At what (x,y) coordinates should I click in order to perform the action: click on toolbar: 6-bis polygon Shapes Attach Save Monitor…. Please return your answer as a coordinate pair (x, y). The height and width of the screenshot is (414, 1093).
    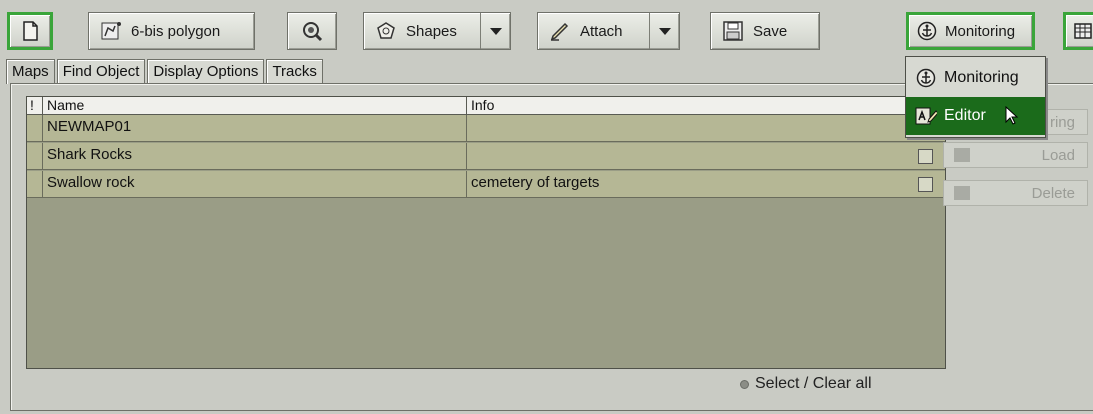
    Looking at the image, I should click on (546, 26).